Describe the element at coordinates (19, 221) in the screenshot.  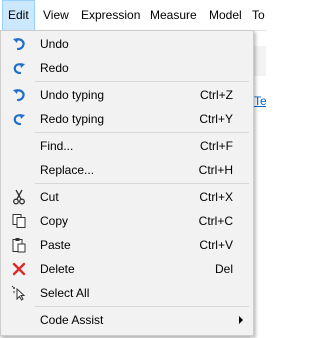
I see `copy-icon` at that location.